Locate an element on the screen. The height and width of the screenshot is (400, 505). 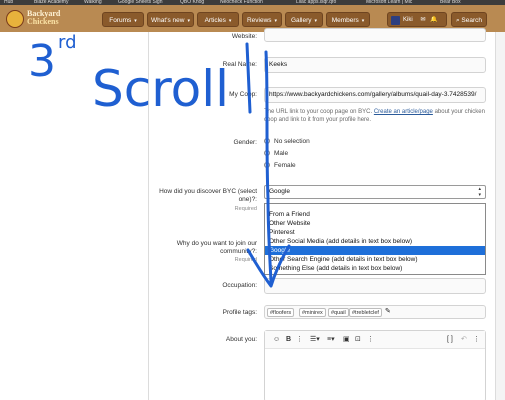
site-logo: Backyard Chickens is located at coordinates (41, 19).